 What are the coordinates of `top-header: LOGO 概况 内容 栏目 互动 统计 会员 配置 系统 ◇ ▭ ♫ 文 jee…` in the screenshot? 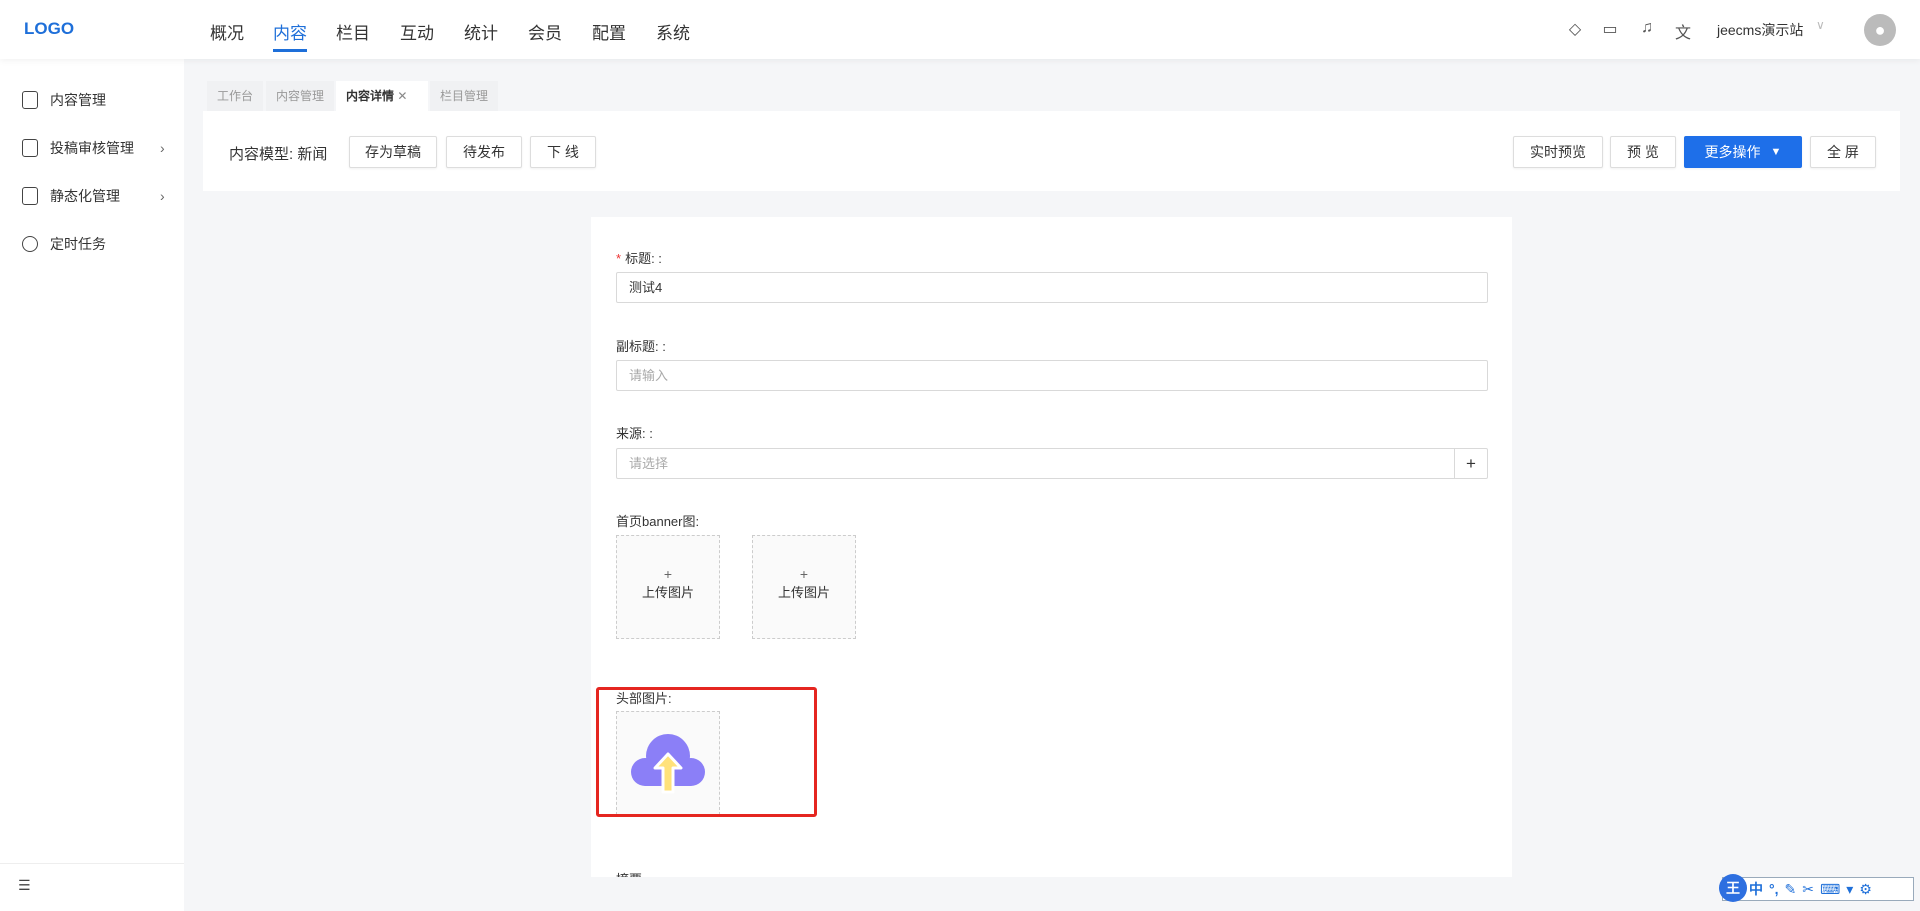 It's located at (960, 29).